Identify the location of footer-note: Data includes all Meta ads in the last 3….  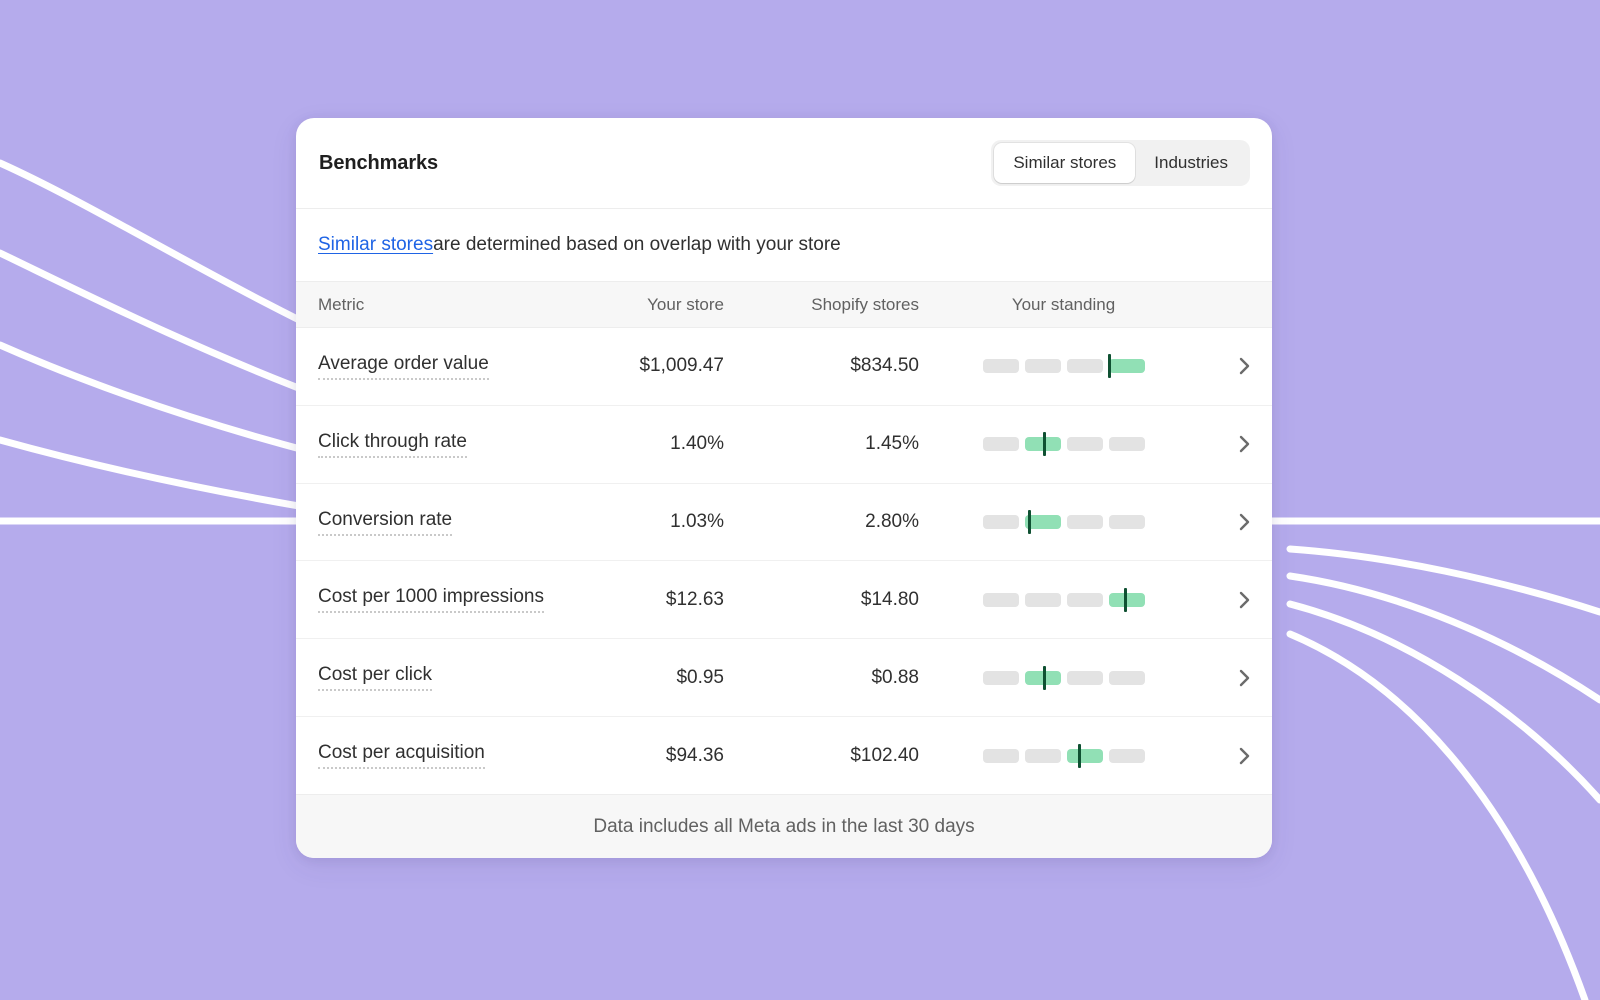
(784, 826).